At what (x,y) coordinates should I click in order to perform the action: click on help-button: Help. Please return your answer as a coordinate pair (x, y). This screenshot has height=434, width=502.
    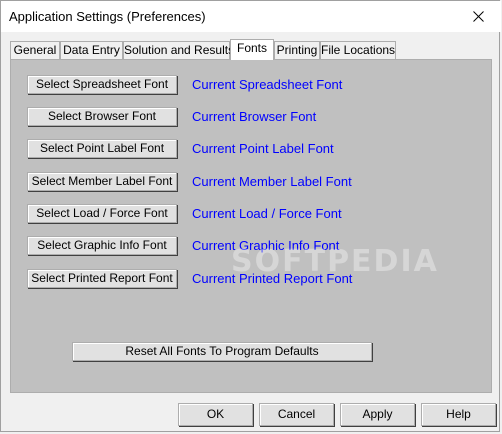
    Looking at the image, I should click on (458, 414).